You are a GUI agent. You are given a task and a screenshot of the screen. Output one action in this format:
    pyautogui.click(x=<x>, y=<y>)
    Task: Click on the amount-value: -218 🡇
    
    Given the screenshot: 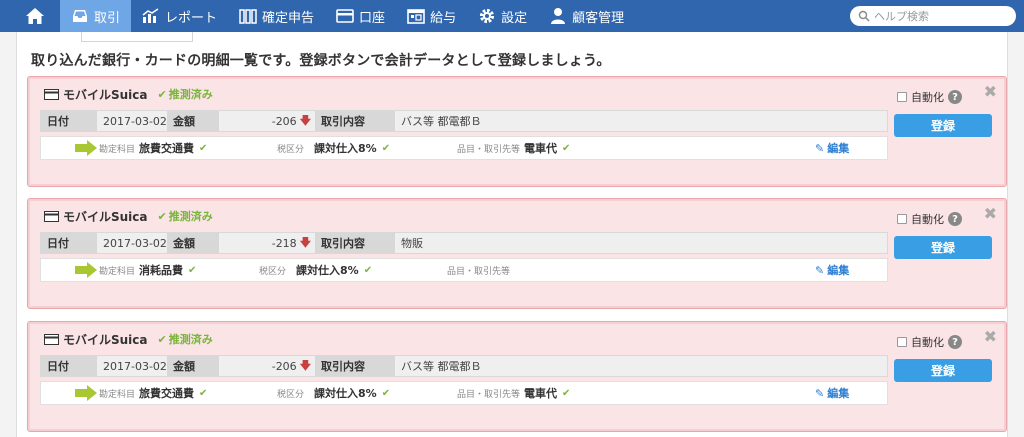 What is the action you would take?
    pyautogui.click(x=267, y=243)
    